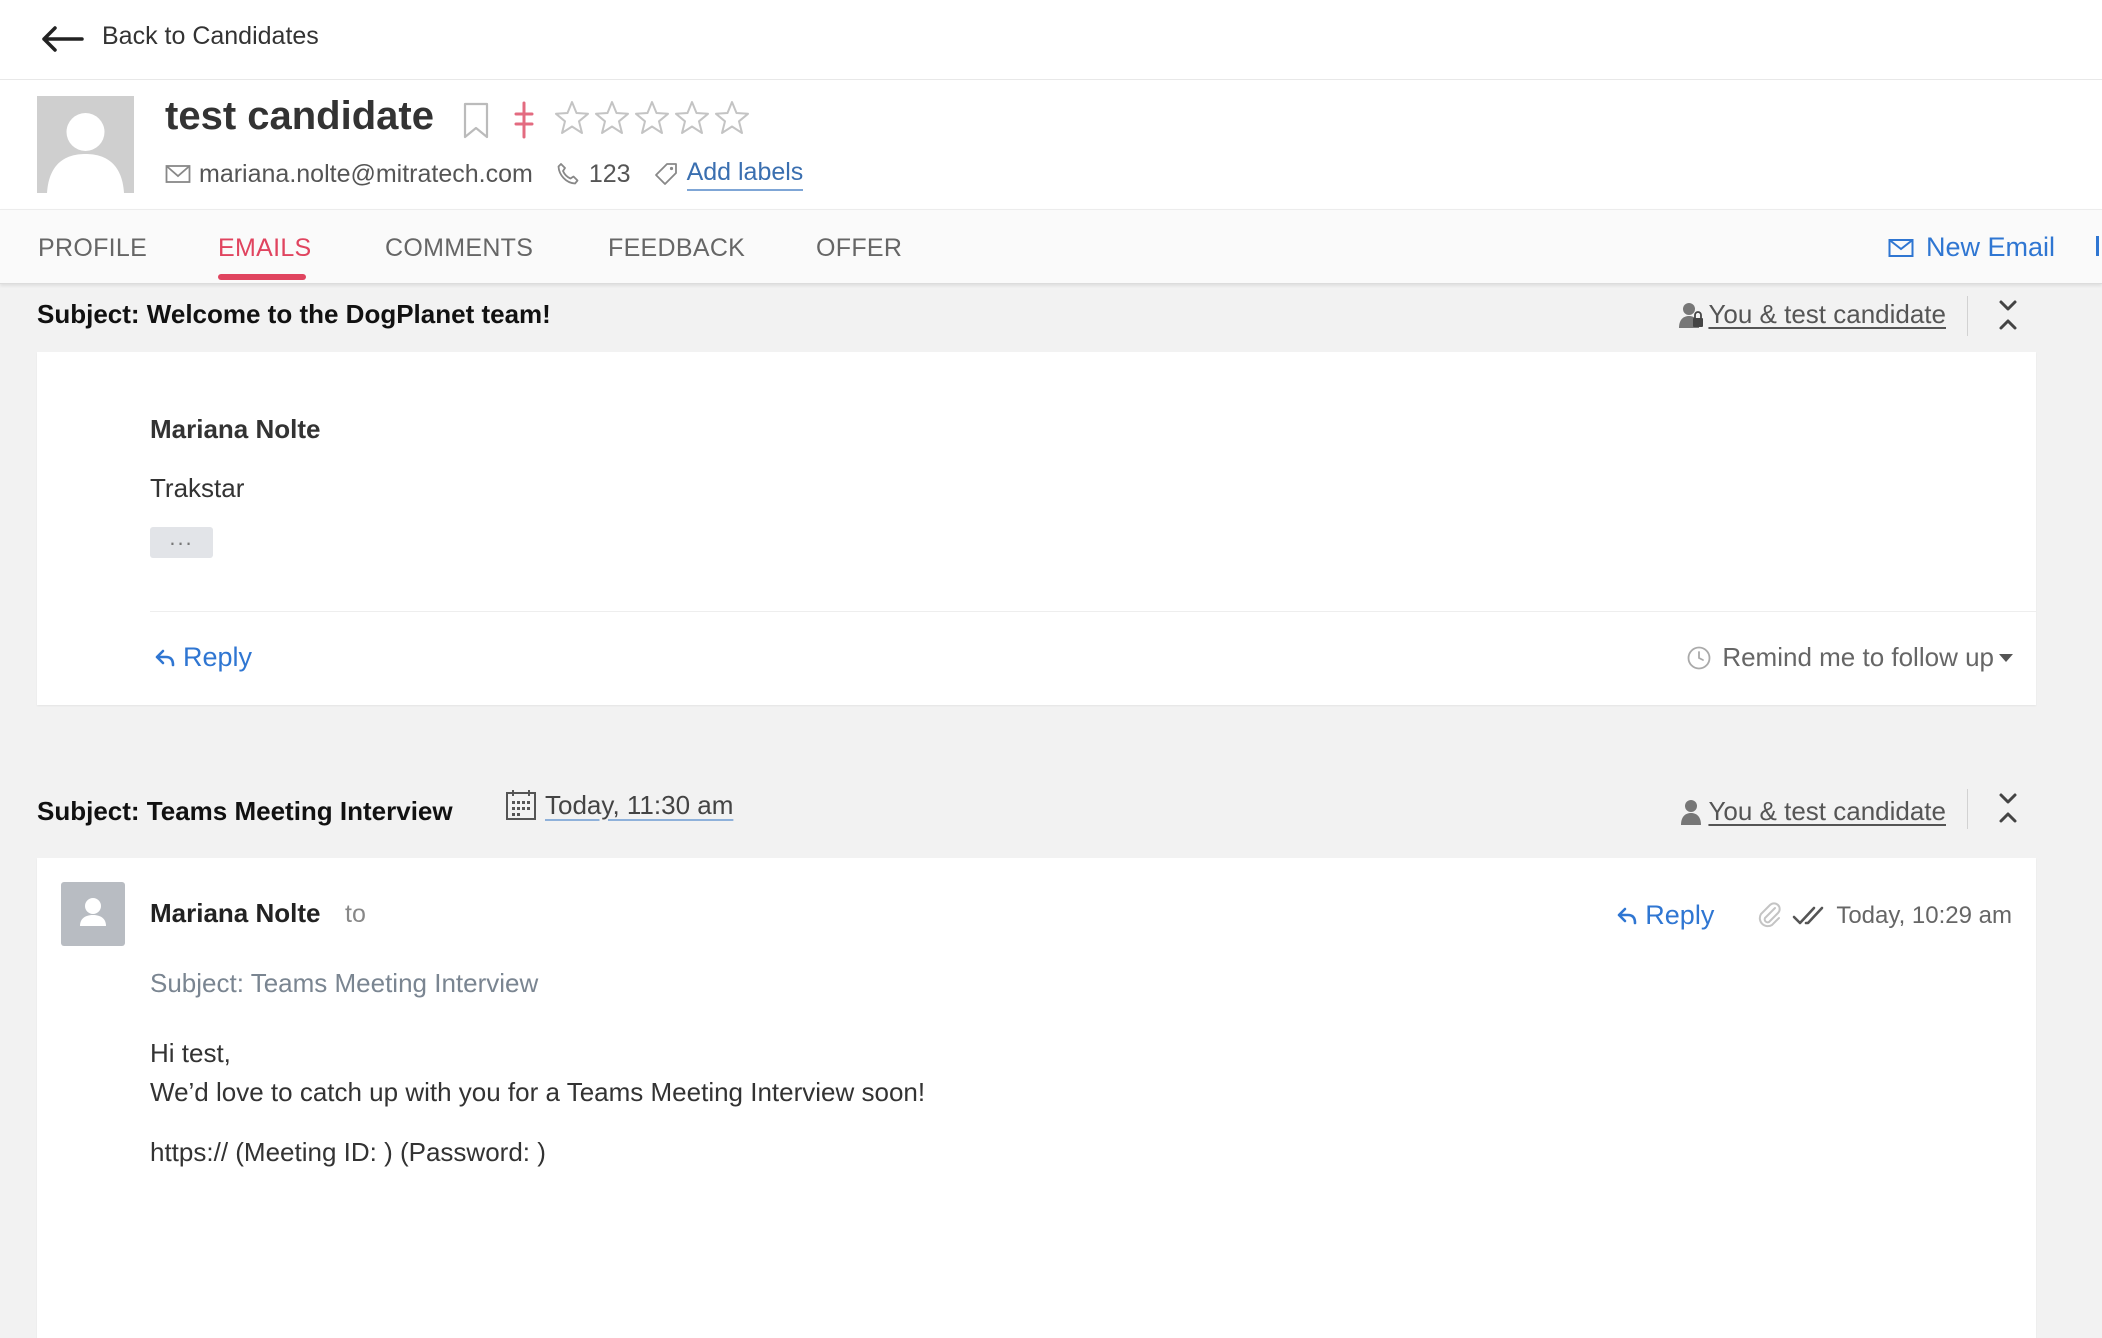  Describe the element at coordinates (2006, 657) in the screenshot. I see `caret-down-icon` at that location.